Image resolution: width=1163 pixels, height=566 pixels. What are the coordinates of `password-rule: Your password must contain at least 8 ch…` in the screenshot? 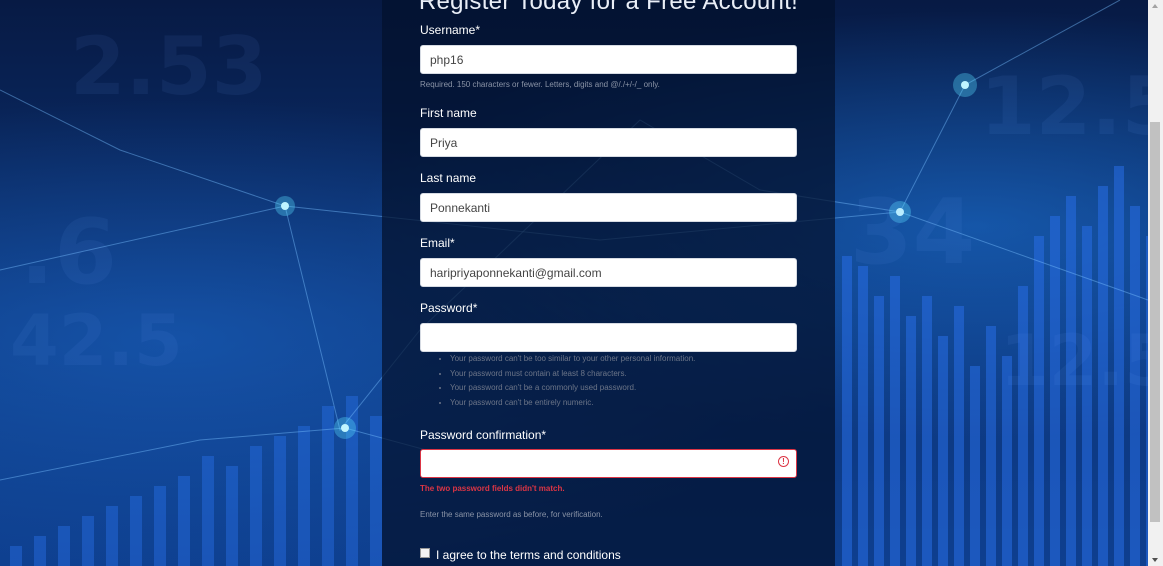 It's located at (572, 374).